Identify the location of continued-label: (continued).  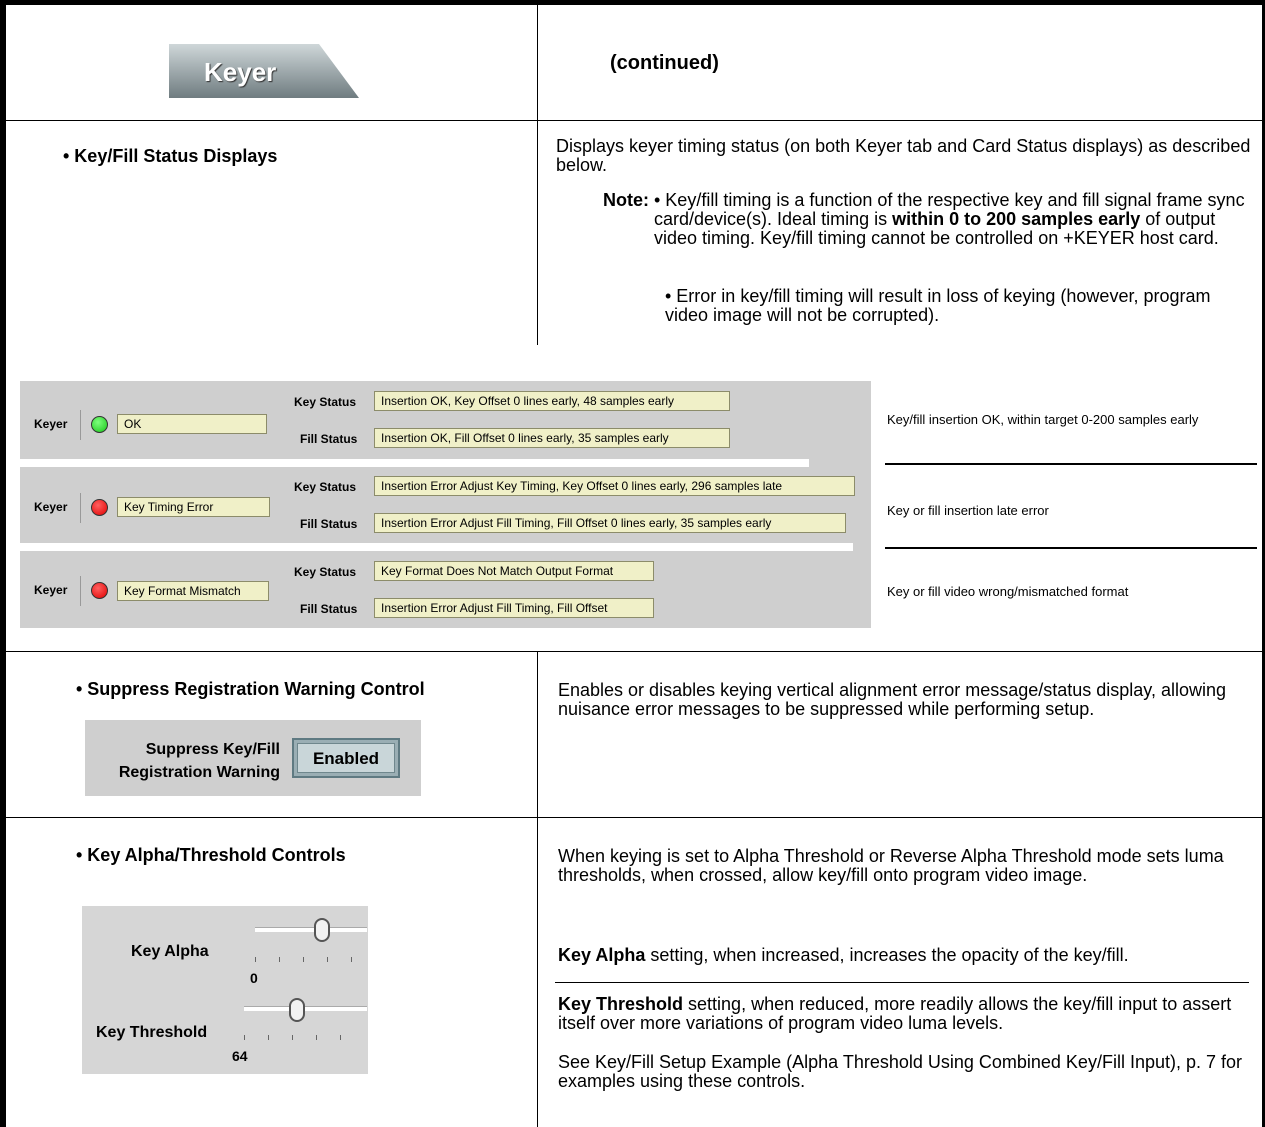
(664, 63).